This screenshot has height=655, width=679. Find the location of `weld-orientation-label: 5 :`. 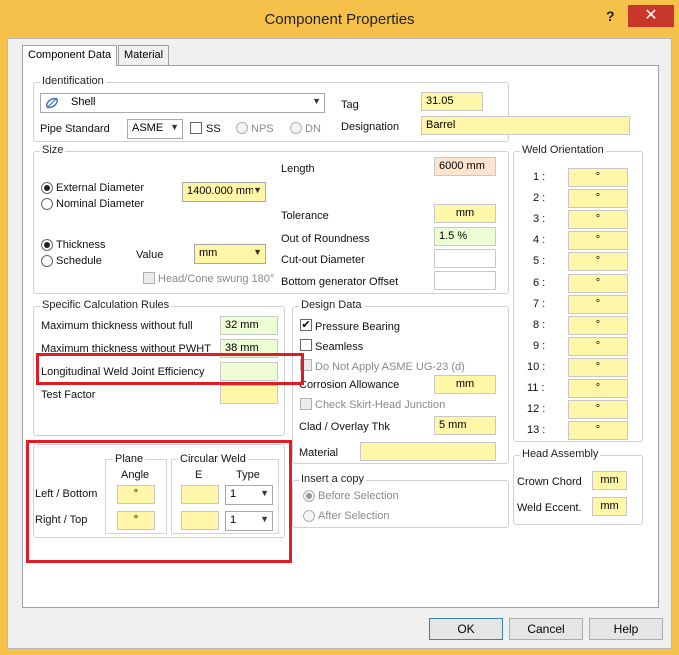

weld-orientation-label: 5 : is located at coordinates (539, 261).